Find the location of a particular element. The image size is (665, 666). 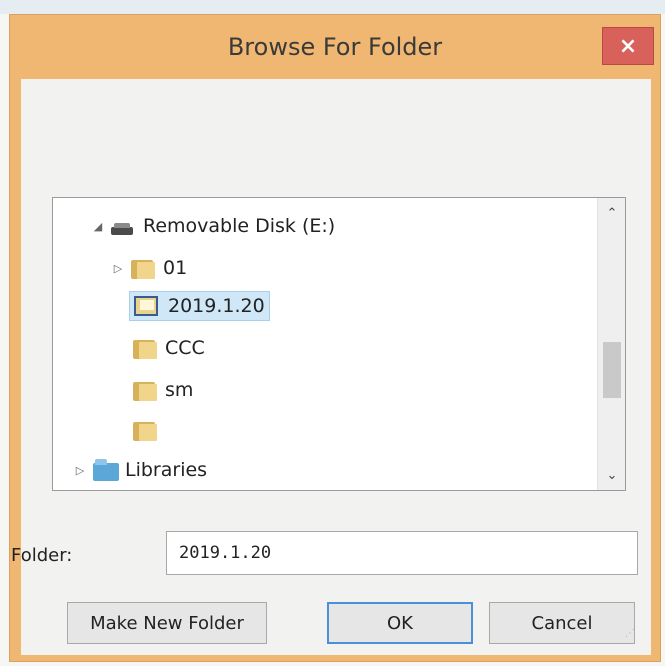

tree-item-removable-disk: ◢ Removable Disk (E:) is located at coordinates (213, 226).